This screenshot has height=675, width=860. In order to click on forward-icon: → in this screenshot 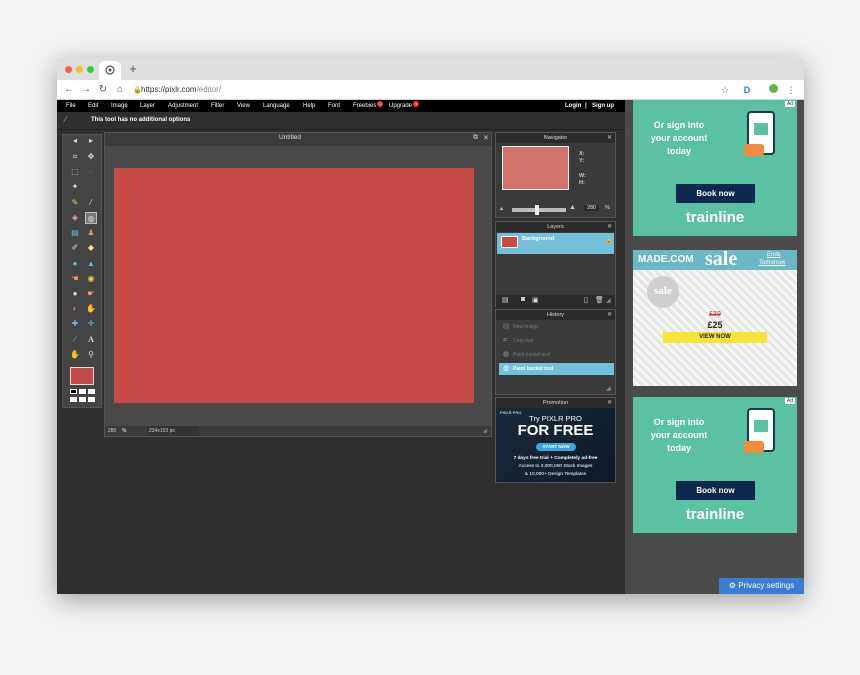, I will do `click(86, 90)`.